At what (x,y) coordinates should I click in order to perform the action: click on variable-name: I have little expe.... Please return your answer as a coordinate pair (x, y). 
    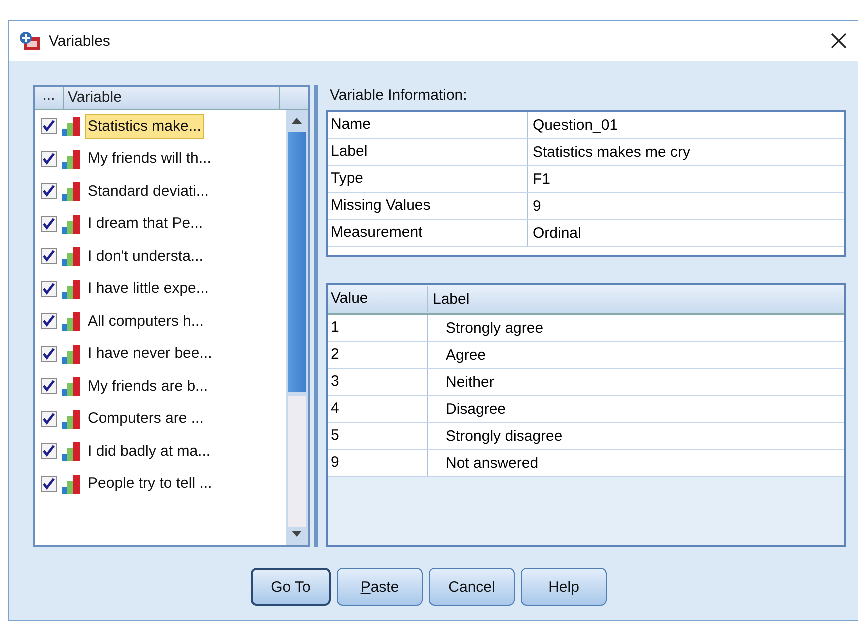
    Looking at the image, I should click on (148, 289).